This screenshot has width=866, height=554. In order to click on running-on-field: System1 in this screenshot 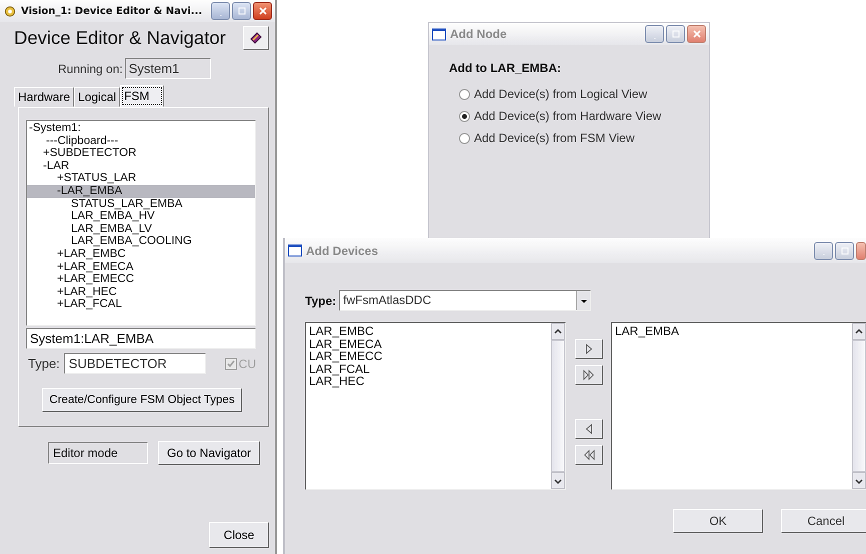, I will do `click(167, 68)`.